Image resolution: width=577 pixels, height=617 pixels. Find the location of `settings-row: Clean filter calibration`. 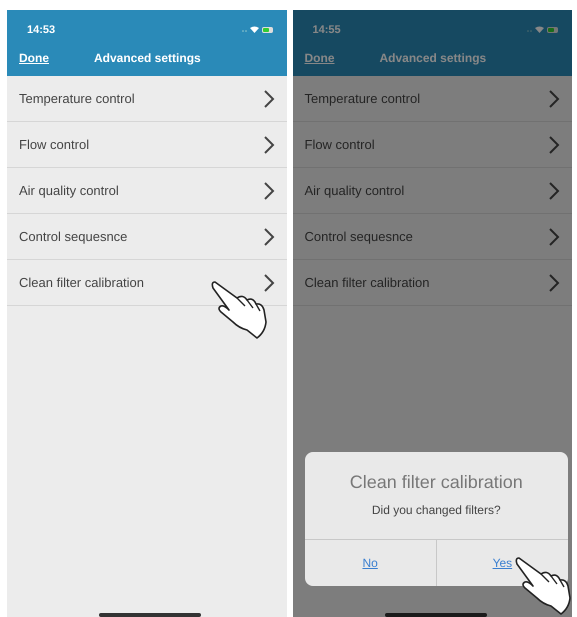

settings-row: Clean filter calibration is located at coordinates (432, 283).